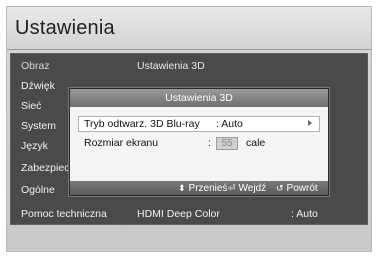 The image size is (380, 260). Describe the element at coordinates (256, 143) in the screenshot. I see `screen-size-unit: cale` at that location.